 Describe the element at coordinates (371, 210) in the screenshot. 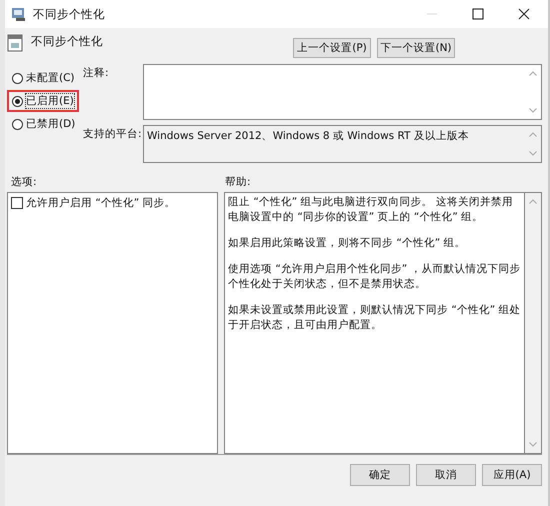

I see `help-paragraph: 阻止 “个性化” 组与此电脑进行双向同步。 这将关闭并禁用电脑设置中的 “同步你的设置” 页上的 “个性化” 组。` at that location.